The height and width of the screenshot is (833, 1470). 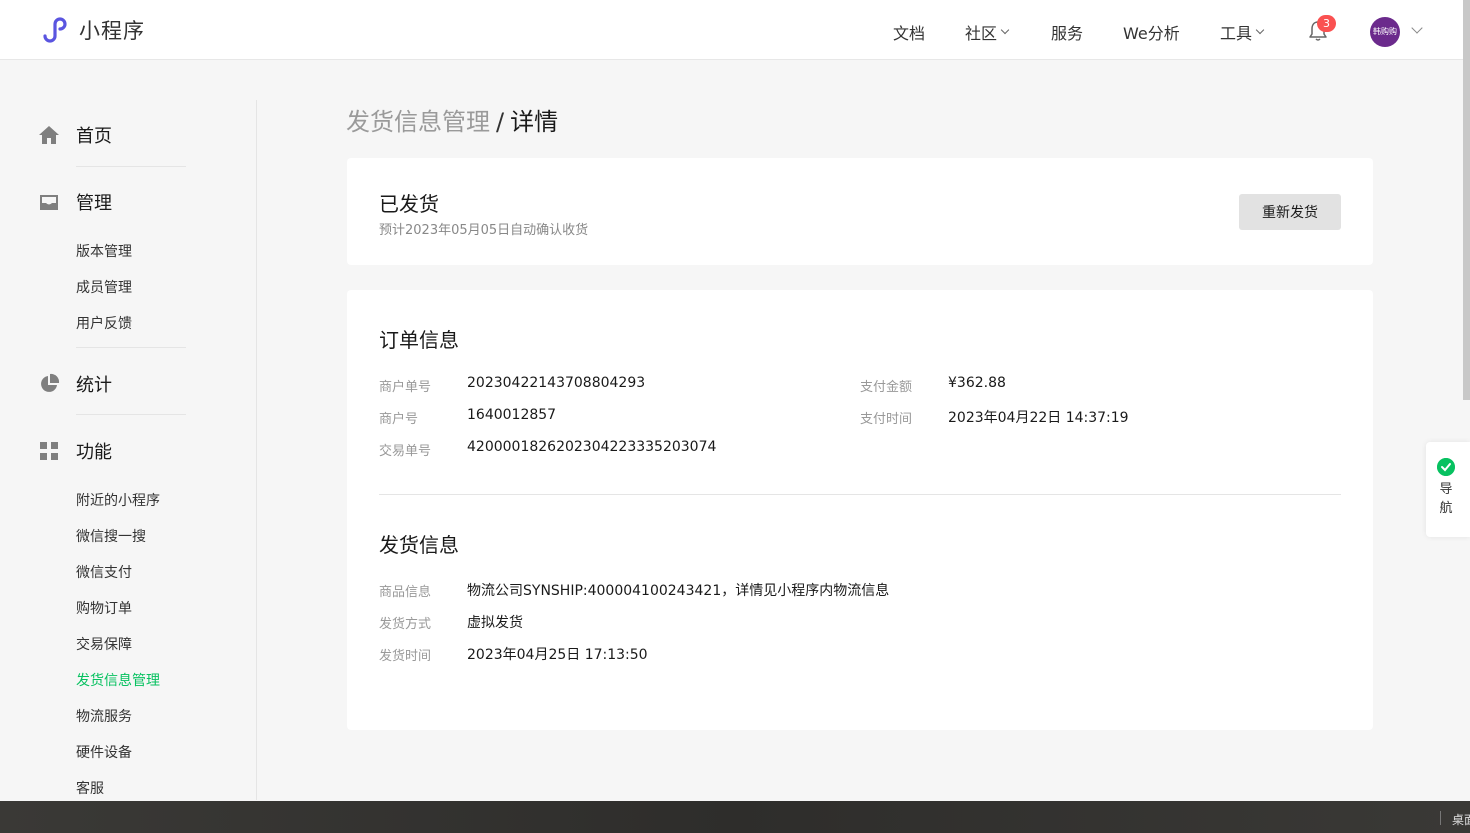 I want to click on nav-tools: 工具, so click(x=1242, y=32).